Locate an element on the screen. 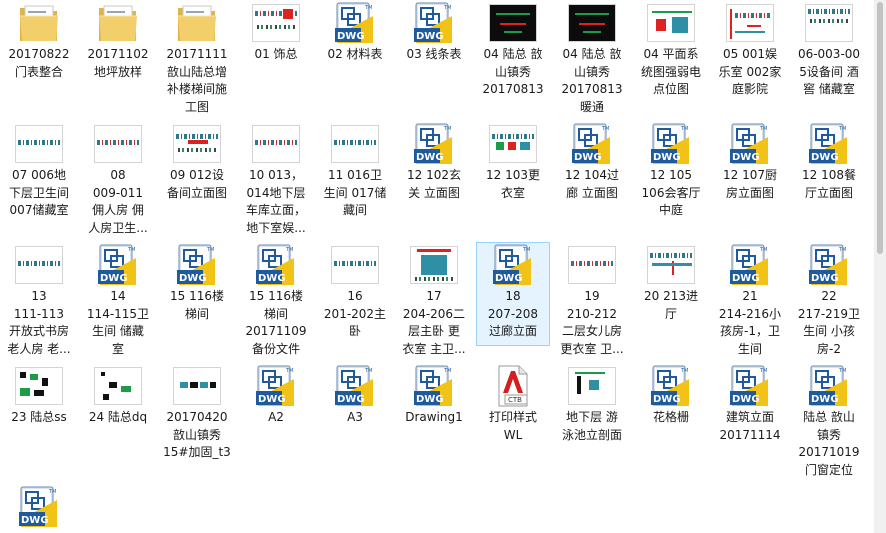 This screenshot has height=533, width=886. file-item: DWG TM 花格栅 is located at coordinates (671, 395).